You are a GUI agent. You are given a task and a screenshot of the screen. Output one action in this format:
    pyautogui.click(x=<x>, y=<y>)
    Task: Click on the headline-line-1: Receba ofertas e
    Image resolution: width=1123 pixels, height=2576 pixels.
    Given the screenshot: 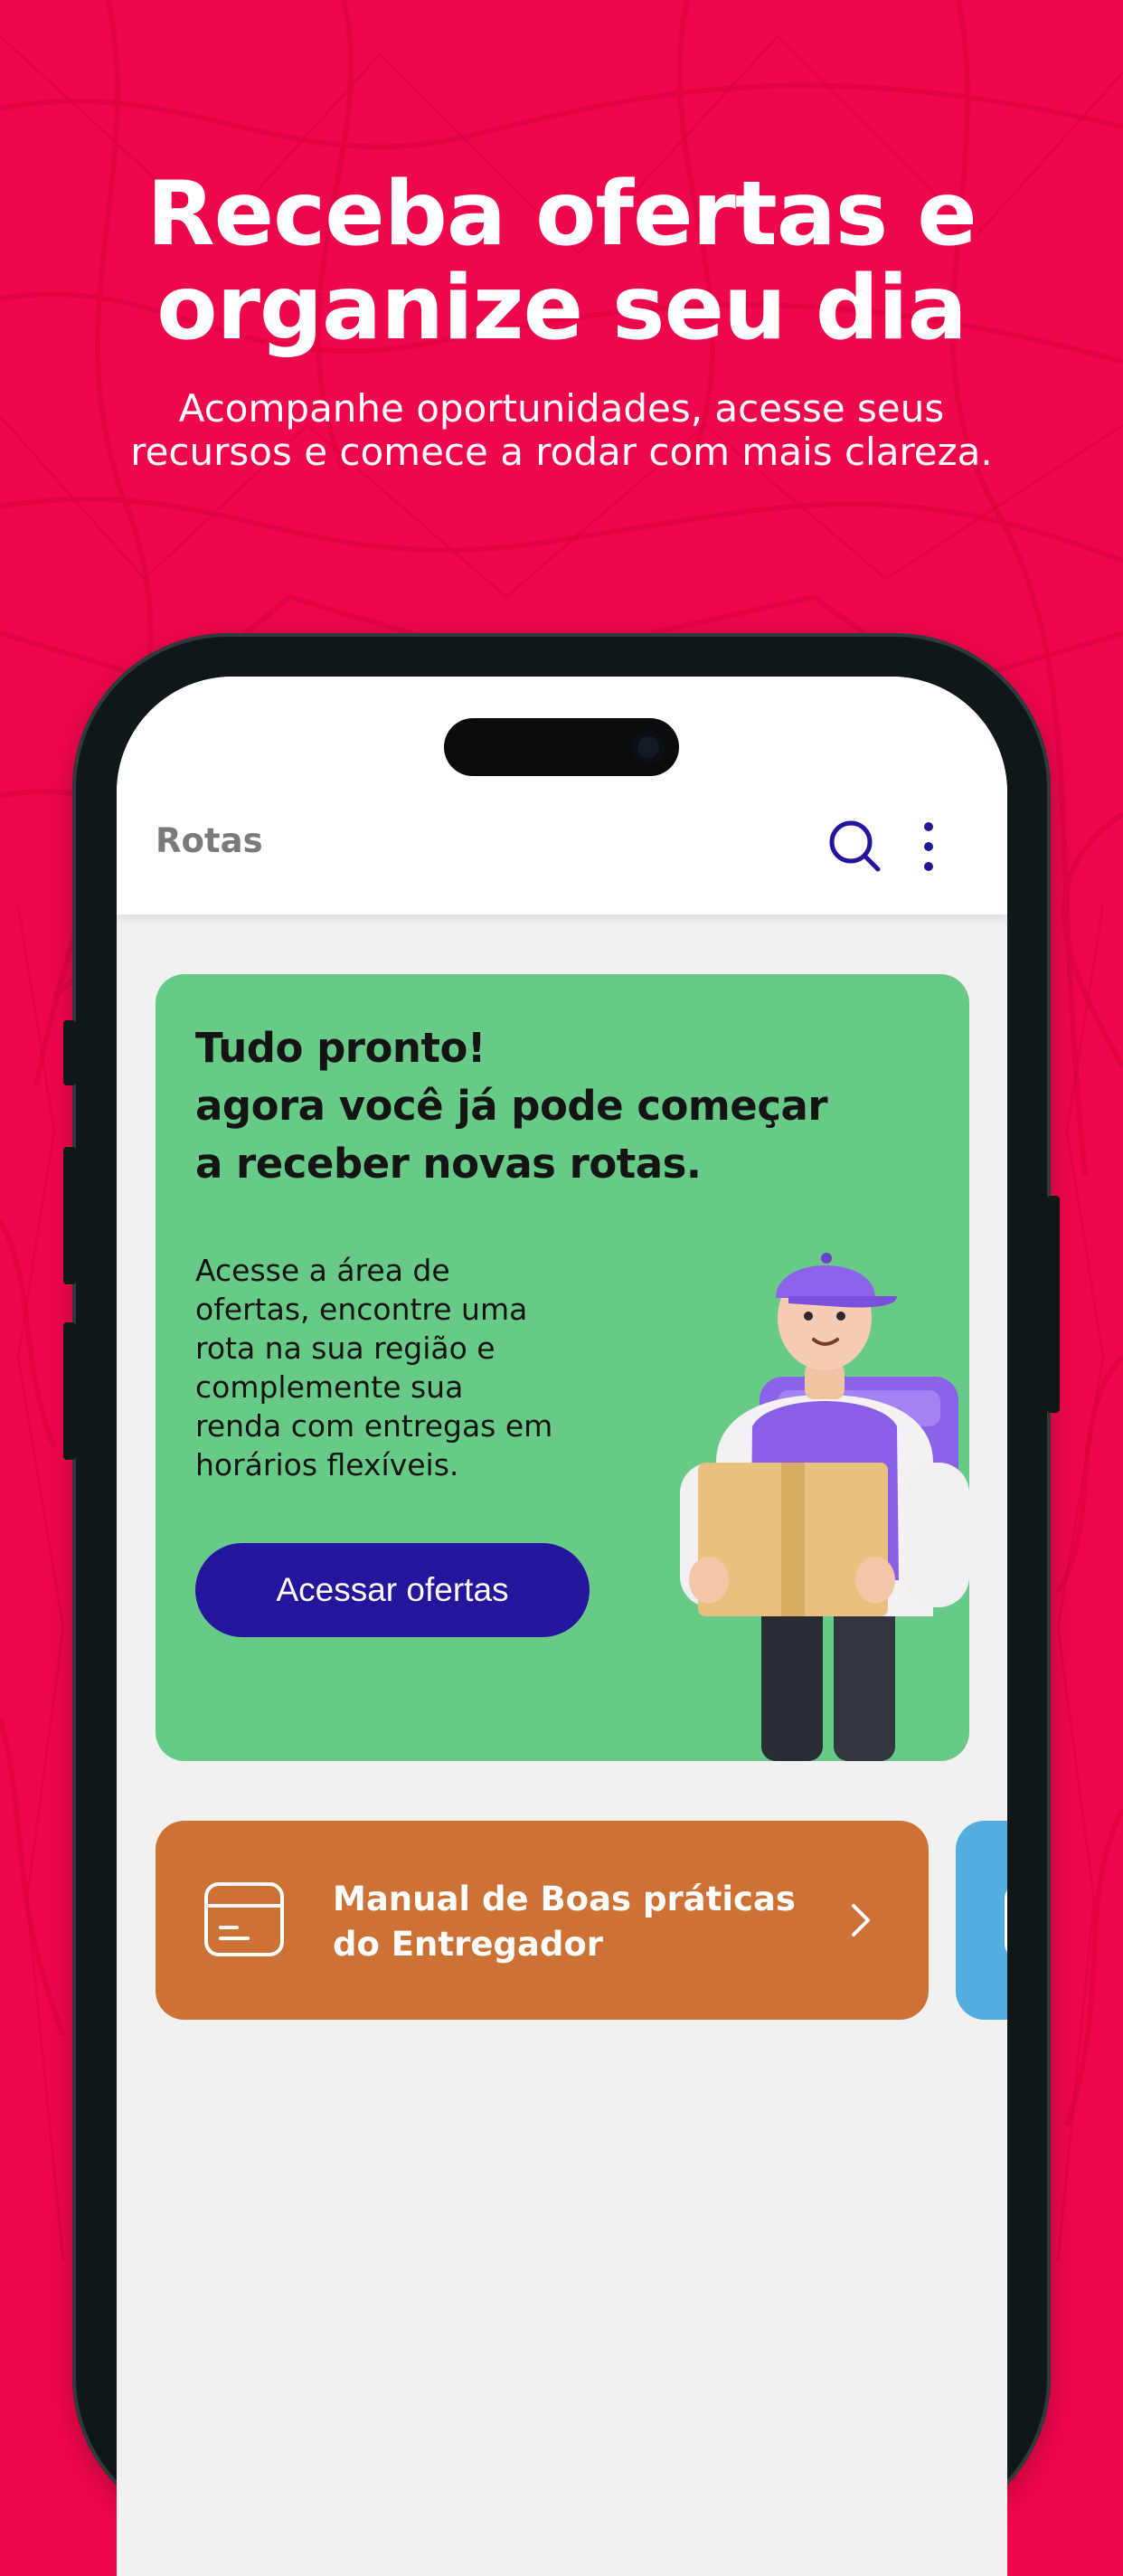 What is the action you would take?
    pyautogui.click(x=561, y=214)
    